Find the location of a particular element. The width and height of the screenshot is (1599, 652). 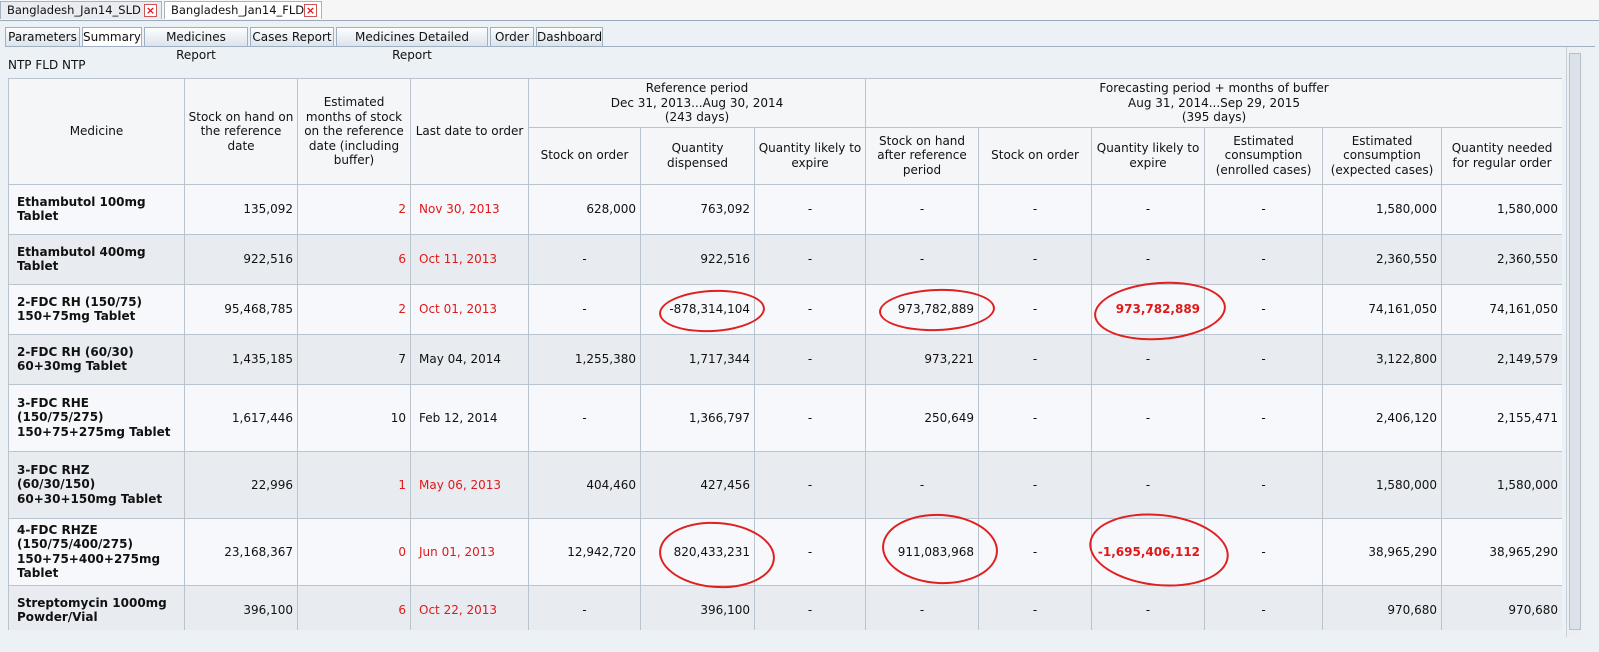

col-header-fc-quantity-expire: Quantity likely to expire is located at coordinates (1148, 155).